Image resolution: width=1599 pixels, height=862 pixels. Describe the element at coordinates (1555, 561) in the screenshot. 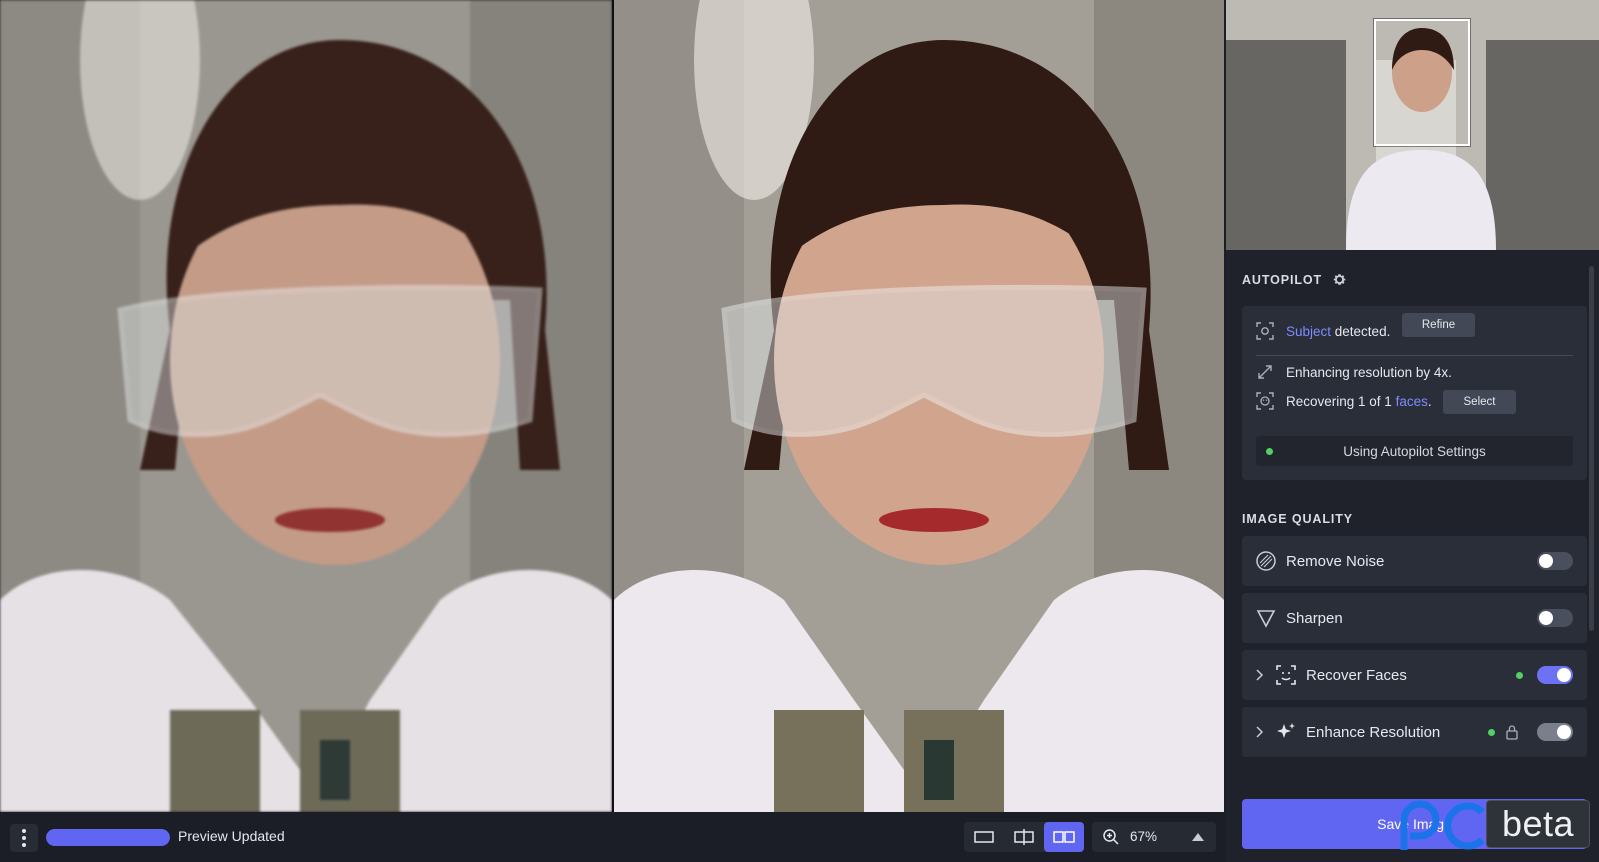

I see `remove-noise-toggle` at that location.